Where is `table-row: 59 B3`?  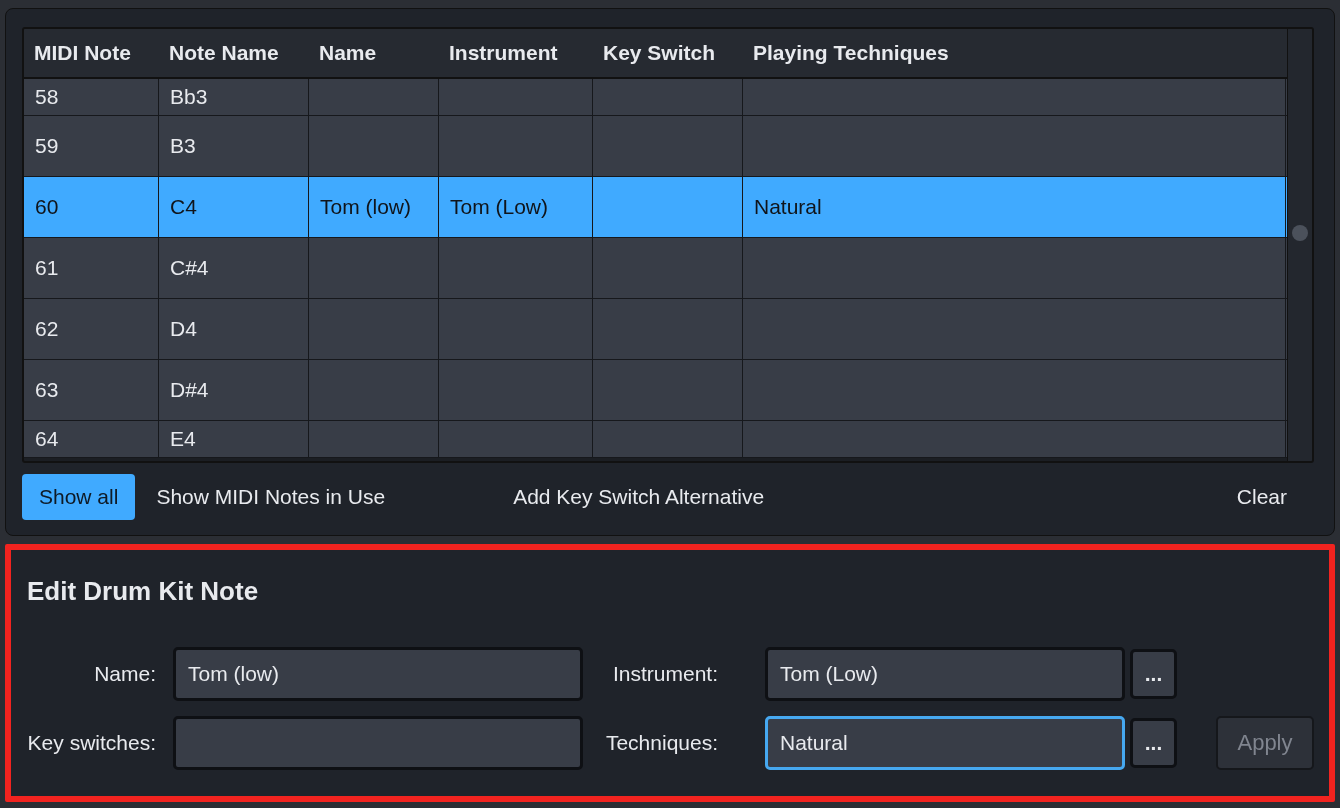
table-row: 59 B3 is located at coordinates (655, 146).